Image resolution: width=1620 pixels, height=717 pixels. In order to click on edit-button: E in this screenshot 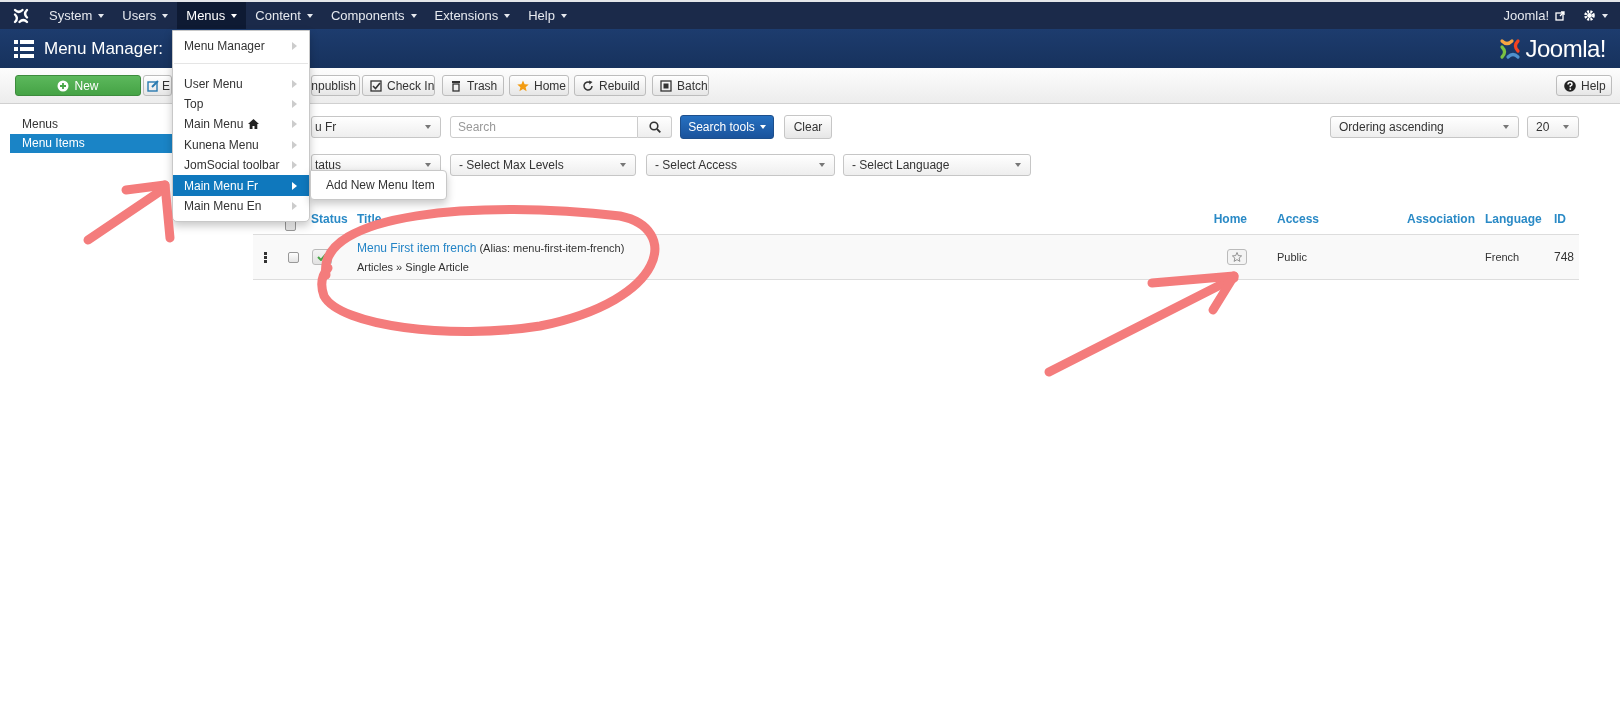, I will do `click(157, 85)`.